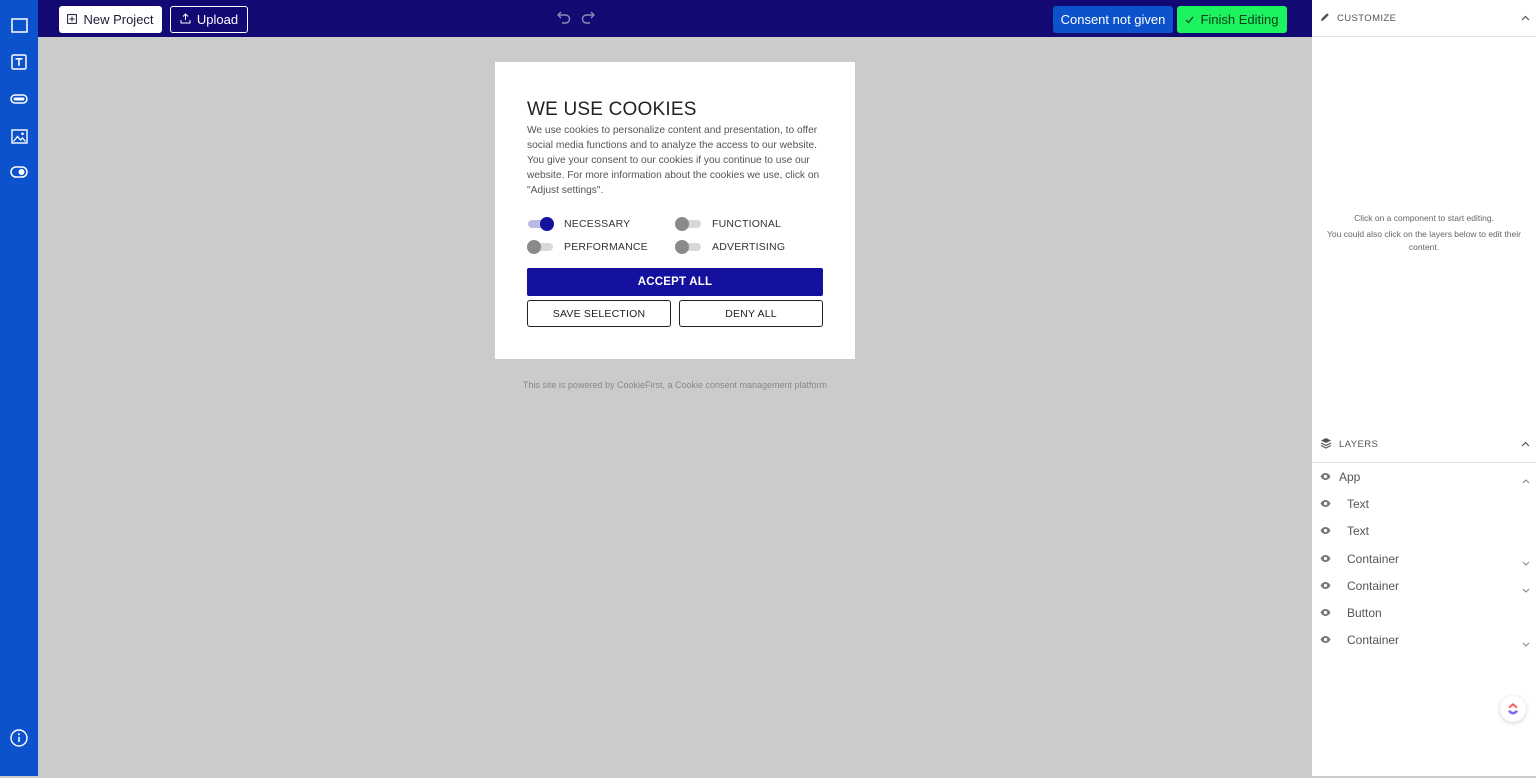 The width and height of the screenshot is (1536, 778). What do you see at coordinates (1325, 18) in the screenshot?
I see `pencil-icon` at bounding box center [1325, 18].